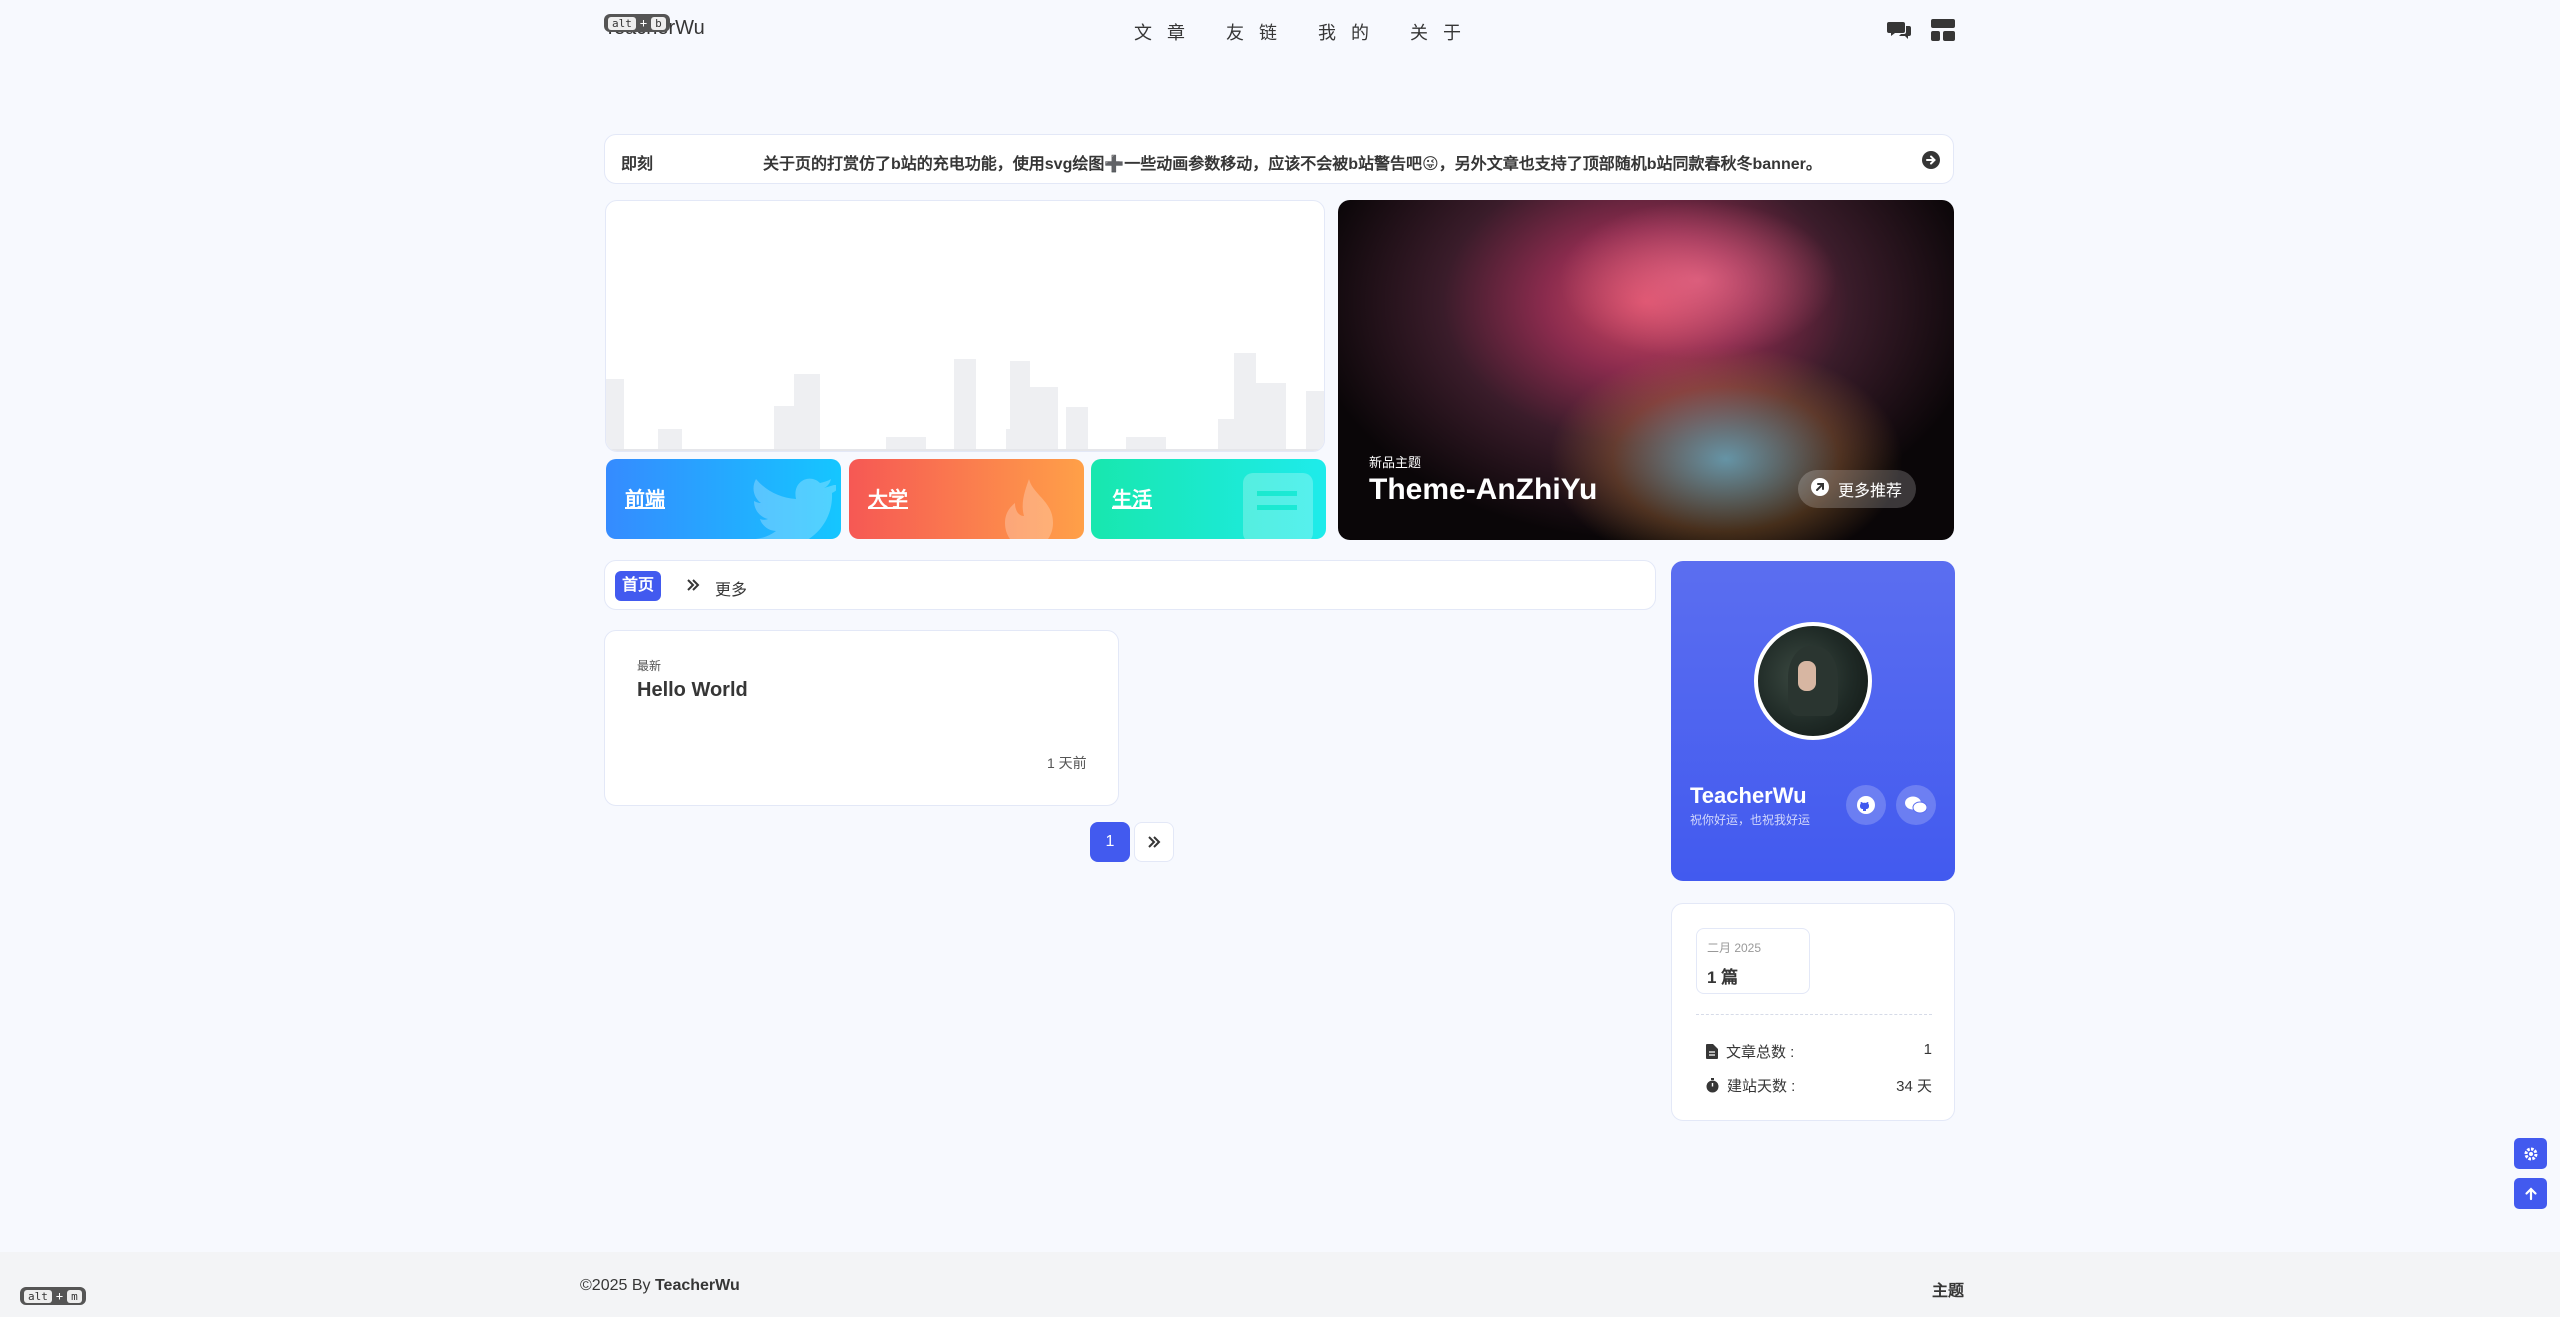 The image size is (2560, 1317). Describe the element at coordinates (1760, 1052) in the screenshot. I see `stat-label: 文章总数 :` at that location.